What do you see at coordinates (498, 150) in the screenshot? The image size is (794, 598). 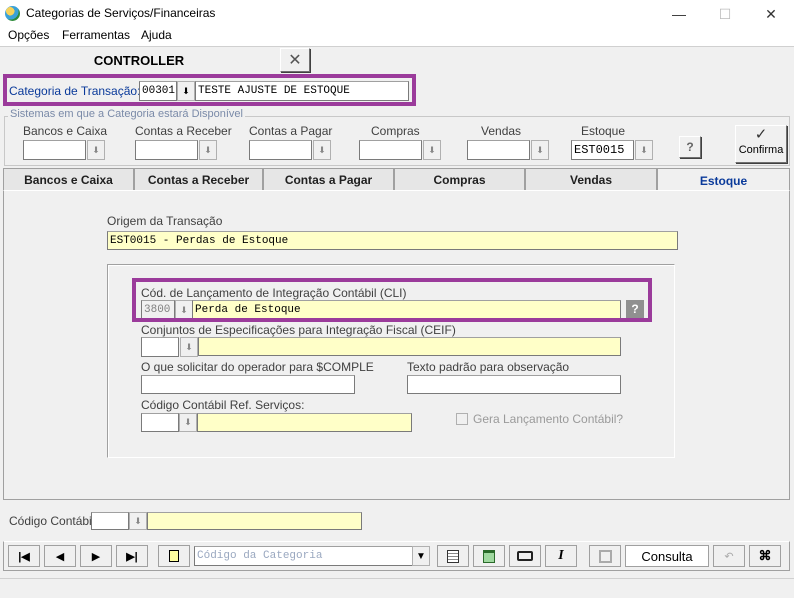 I see `sistema-field-vendas` at bounding box center [498, 150].